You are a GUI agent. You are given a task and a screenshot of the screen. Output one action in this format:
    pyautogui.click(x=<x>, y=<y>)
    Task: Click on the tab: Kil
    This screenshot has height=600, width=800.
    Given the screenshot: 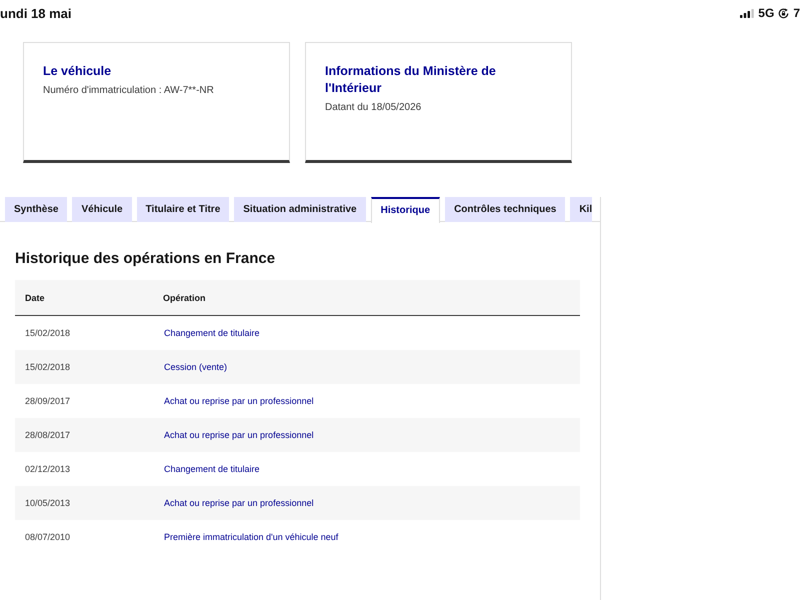 What is the action you would take?
    pyautogui.click(x=581, y=209)
    